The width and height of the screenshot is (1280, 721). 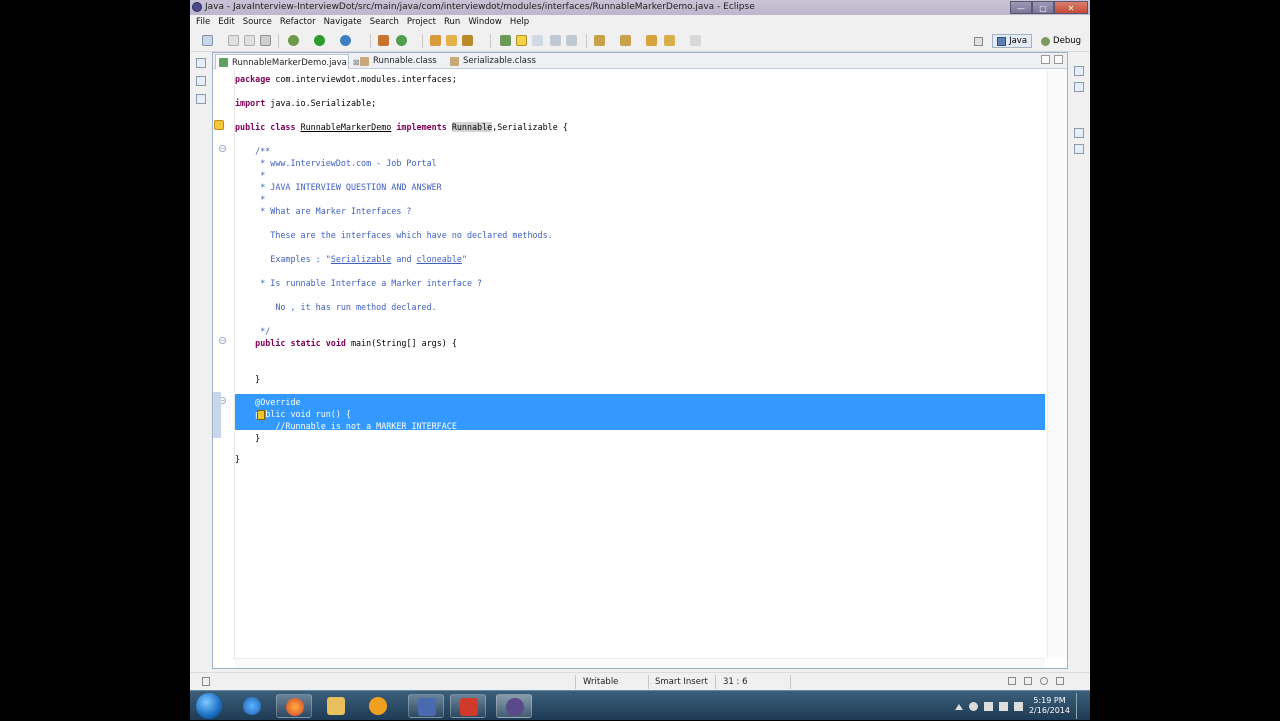 What do you see at coordinates (958, 706) in the screenshot?
I see `show-hidden-icons-icon` at bounding box center [958, 706].